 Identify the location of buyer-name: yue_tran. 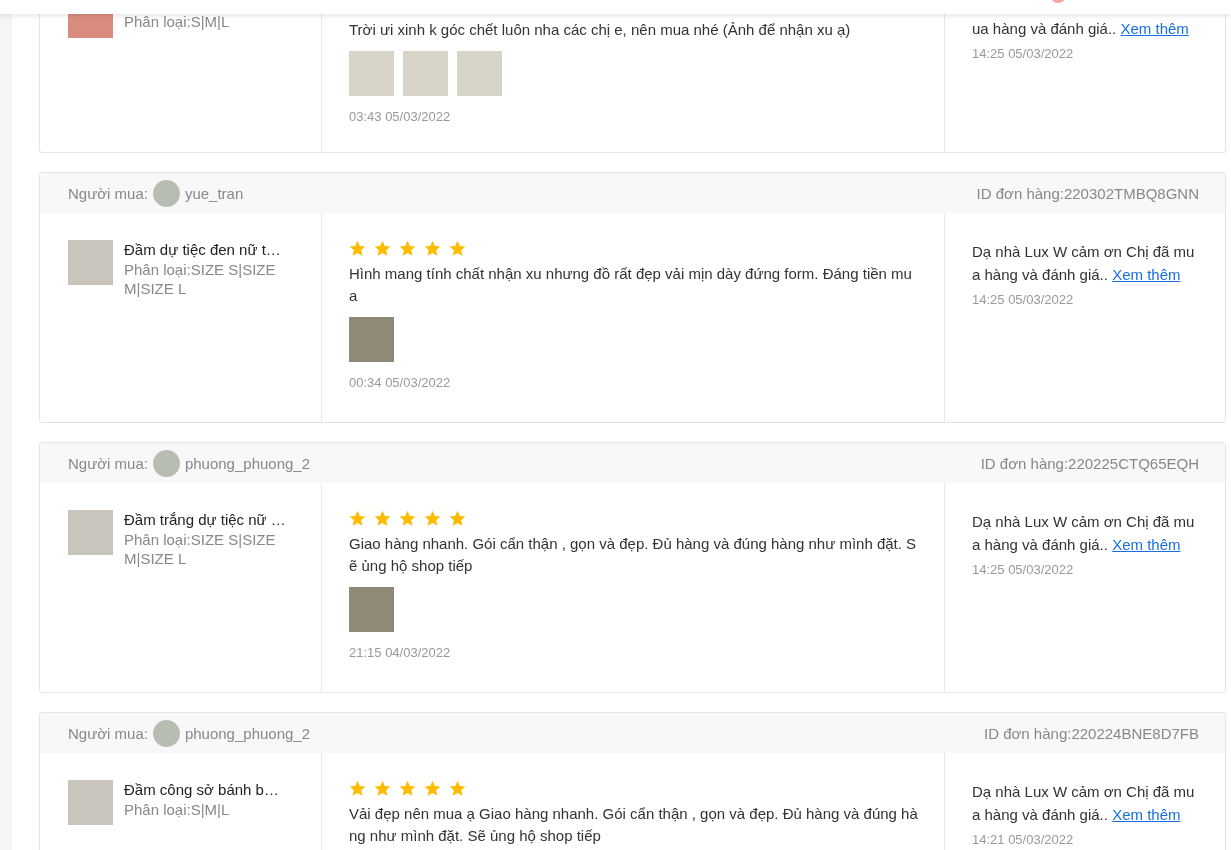
(214, 193).